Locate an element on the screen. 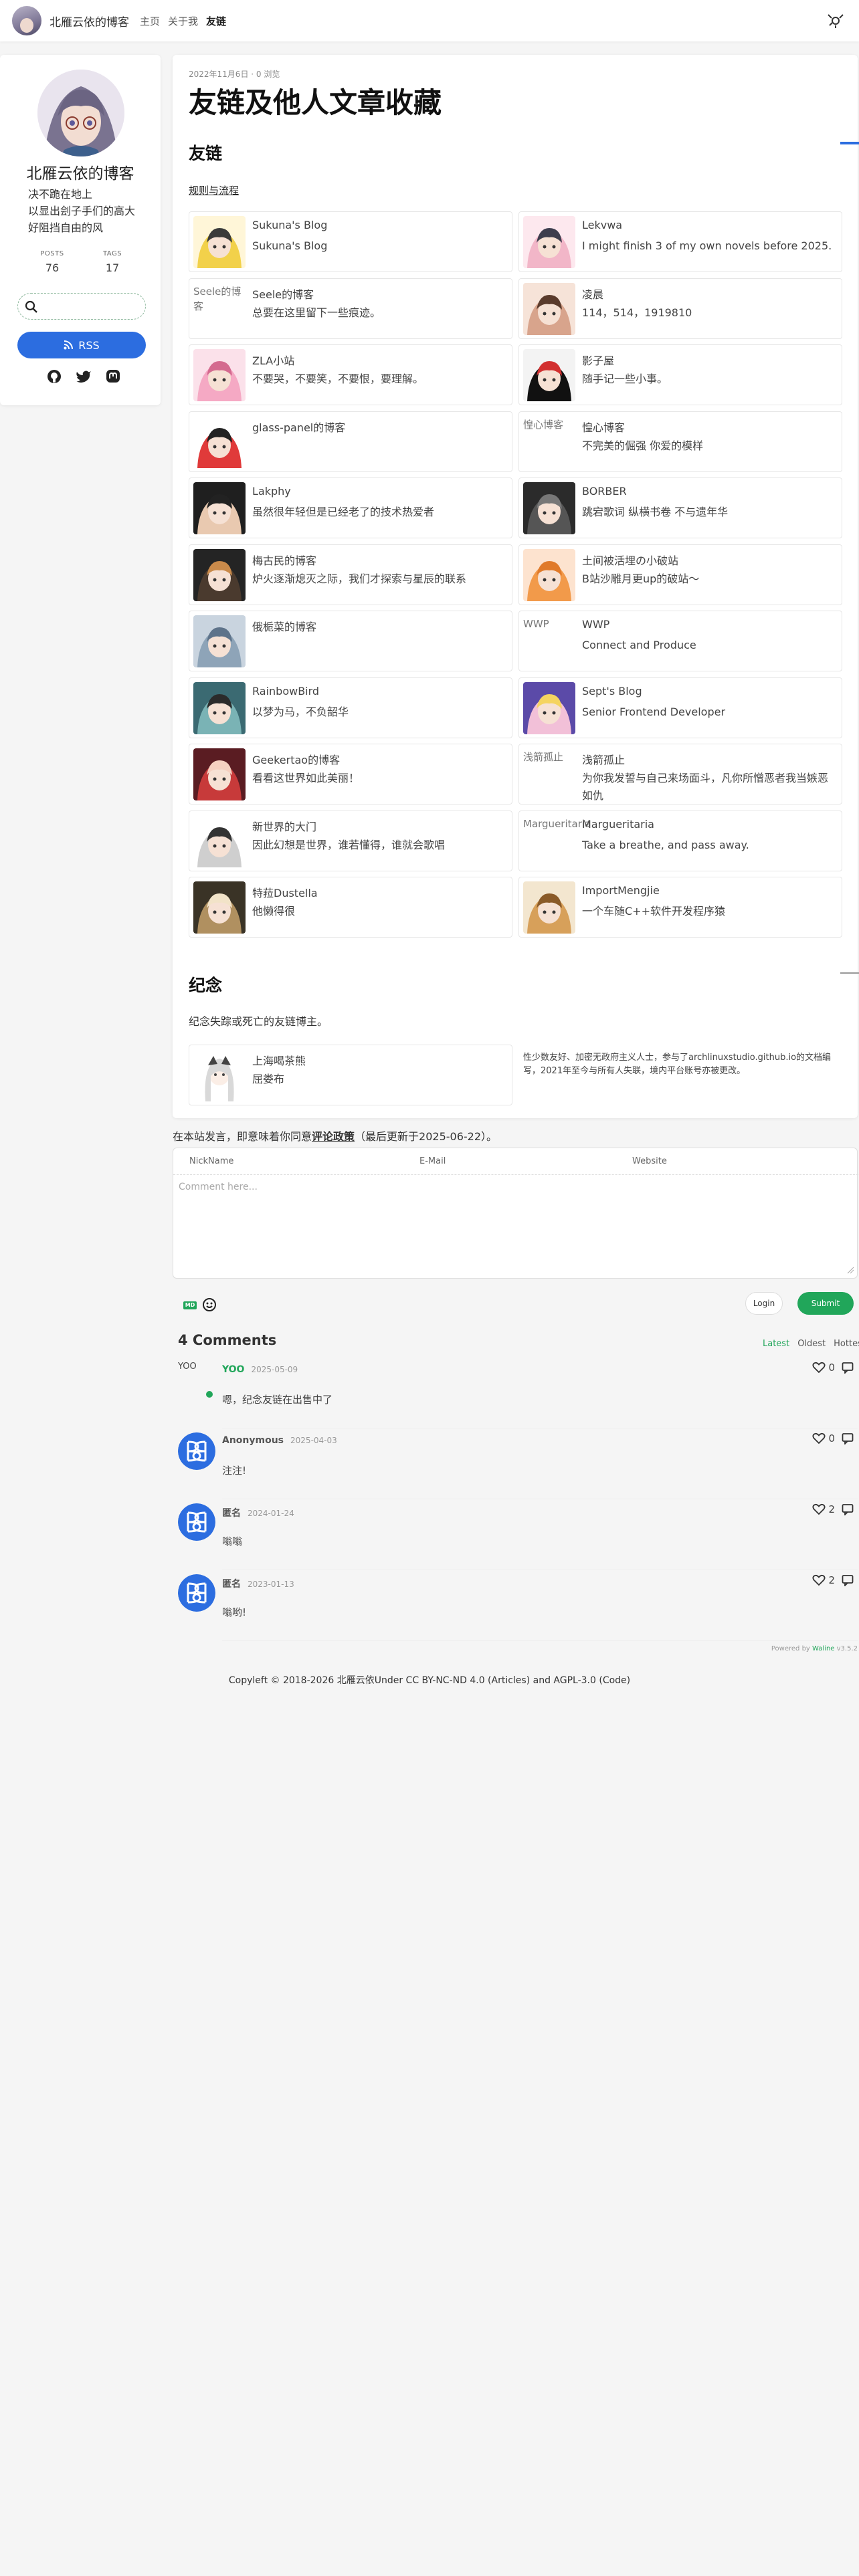 The height and width of the screenshot is (2576, 859). nickname-field: NickName is located at coordinates (211, 1161).